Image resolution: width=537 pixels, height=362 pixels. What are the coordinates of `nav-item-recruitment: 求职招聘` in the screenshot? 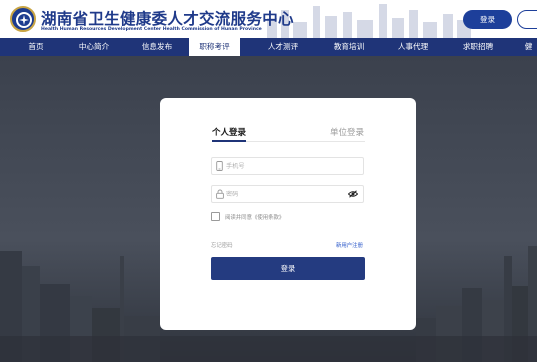 It's located at (478, 47).